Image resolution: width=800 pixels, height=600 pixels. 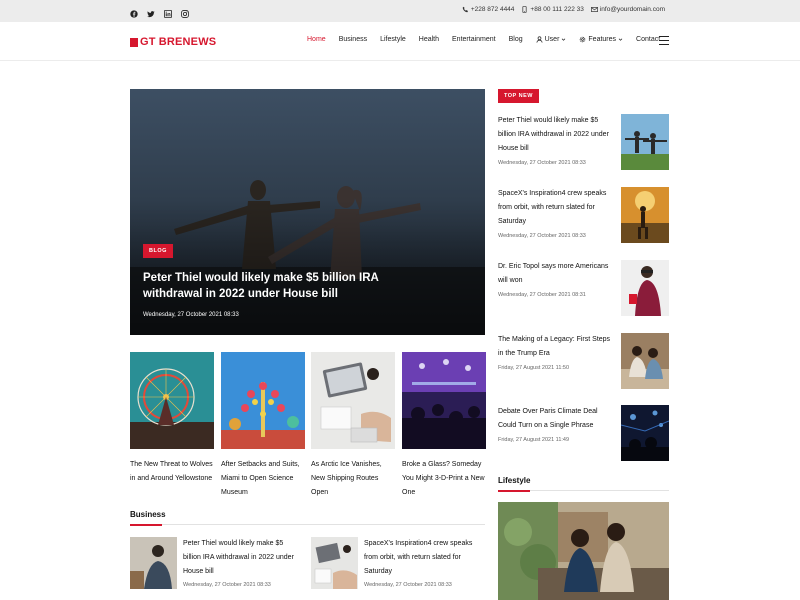 I want to click on nav-item-business: Business, so click(x=353, y=39).